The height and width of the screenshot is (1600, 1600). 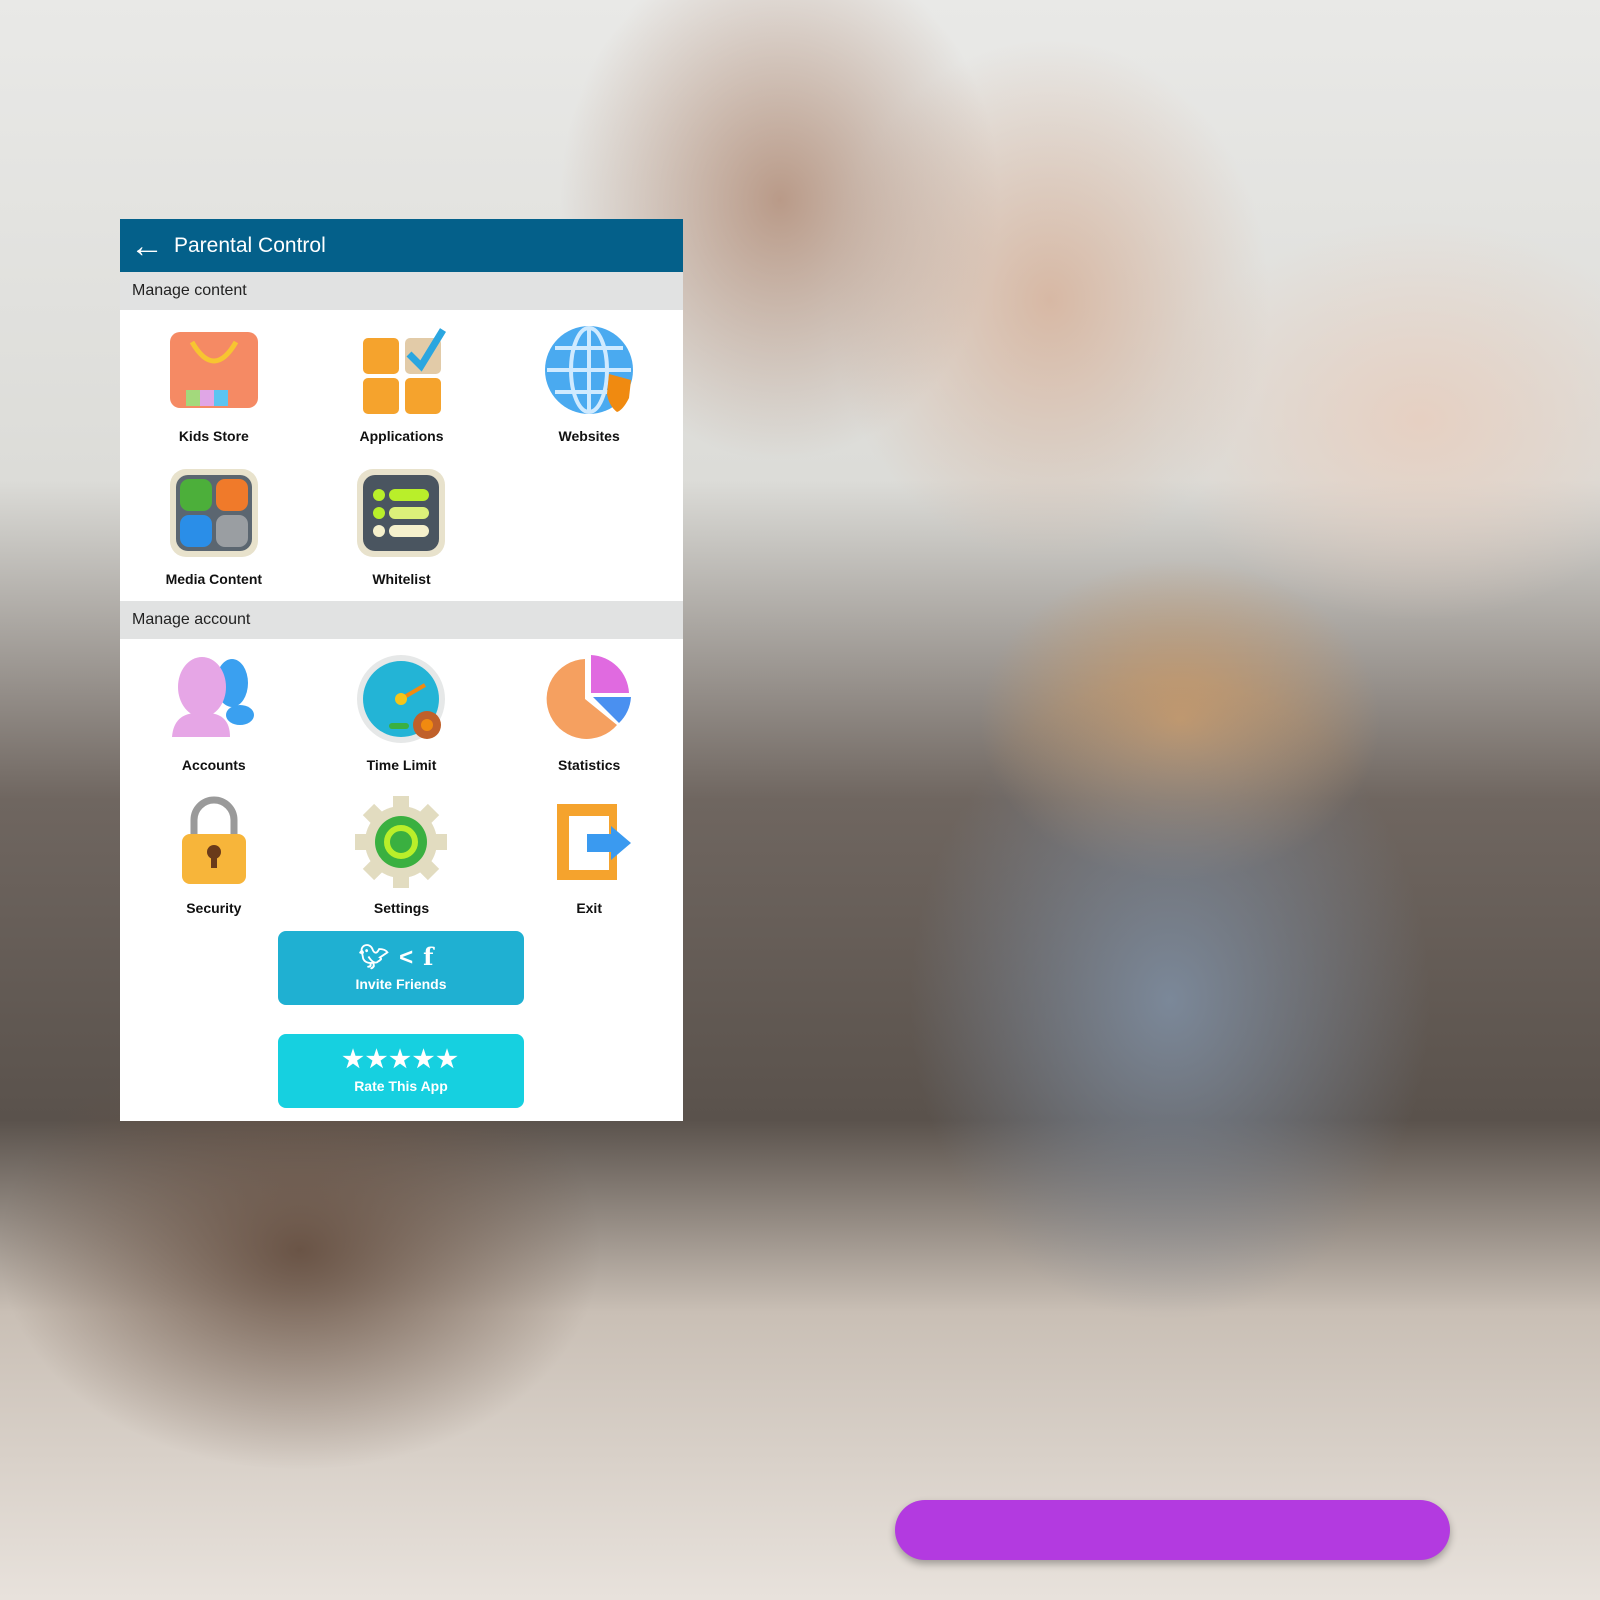 What do you see at coordinates (250, 245) in the screenshot?
I see `page-title: Parental Control` at bounding box center [250, 245].